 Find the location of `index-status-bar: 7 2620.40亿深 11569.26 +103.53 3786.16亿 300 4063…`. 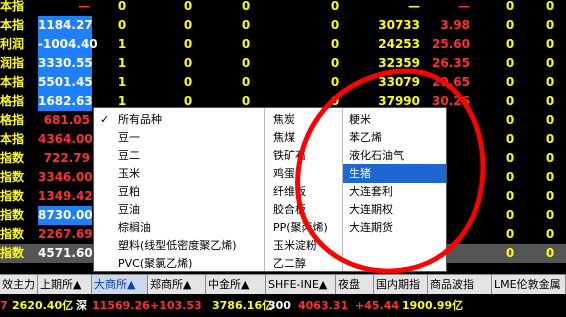

index-status-bar: 7 2620.40亿深 11569.26 +103.53 3786.16亿 300 4063… is located at coordinates (283, 306).